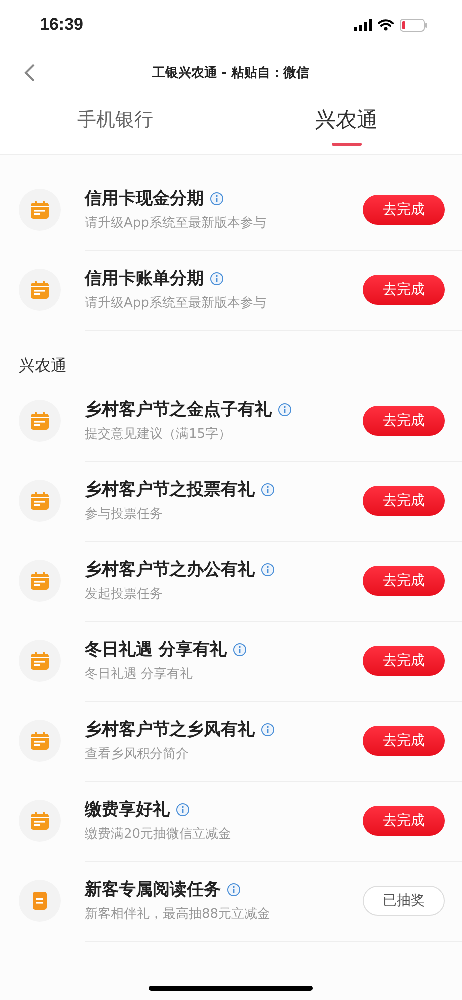 The height and width of the screenshot is (1000, 462). What do you see at coordinates (127, 810) in the screenshot?
I see `task-title: 缴费享好礼` at bounding box center [127, 810].